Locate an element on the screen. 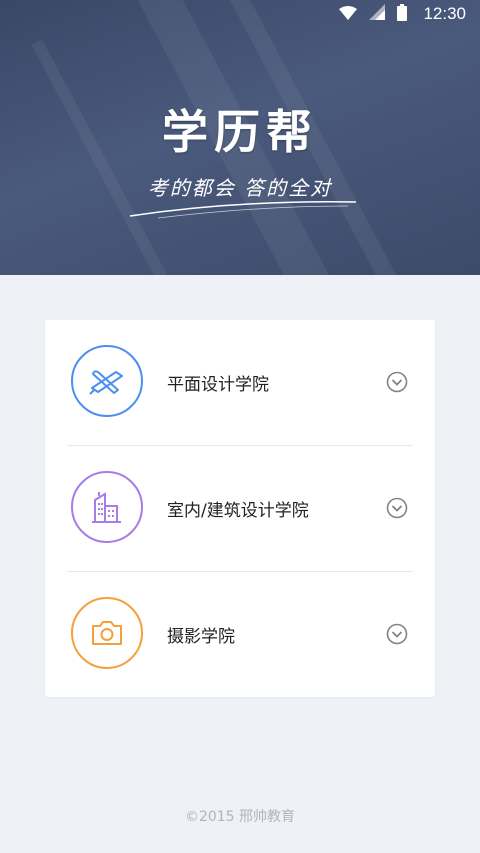 This screenshot has width=480, height=853. clock: 12:30 is located at coordinates (444, 13).